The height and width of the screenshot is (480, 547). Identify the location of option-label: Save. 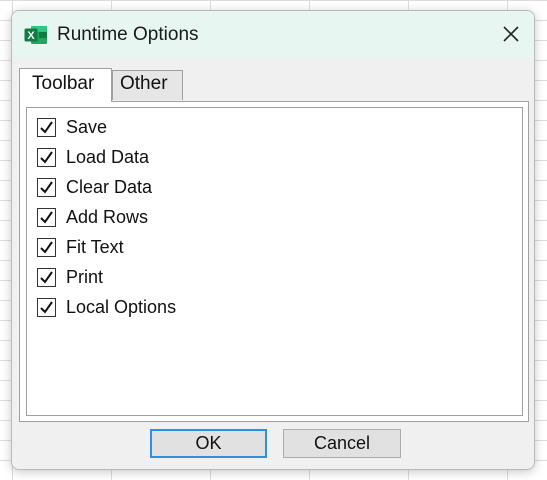
(87, 126).